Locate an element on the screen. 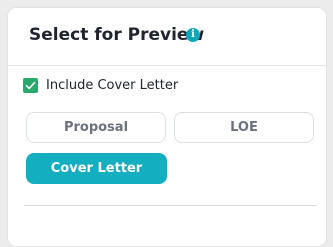  panel-title: Select for Preview is located at coordinates (117, 35).